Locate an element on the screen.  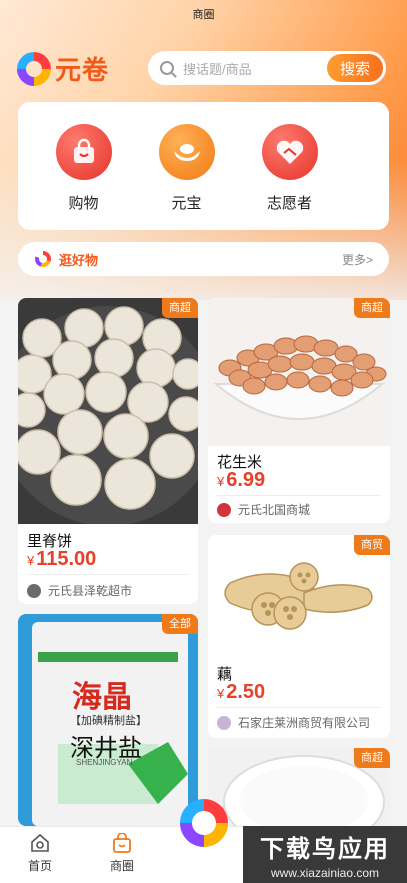
tab-home: 首页 is located at coordinates (40, 853).